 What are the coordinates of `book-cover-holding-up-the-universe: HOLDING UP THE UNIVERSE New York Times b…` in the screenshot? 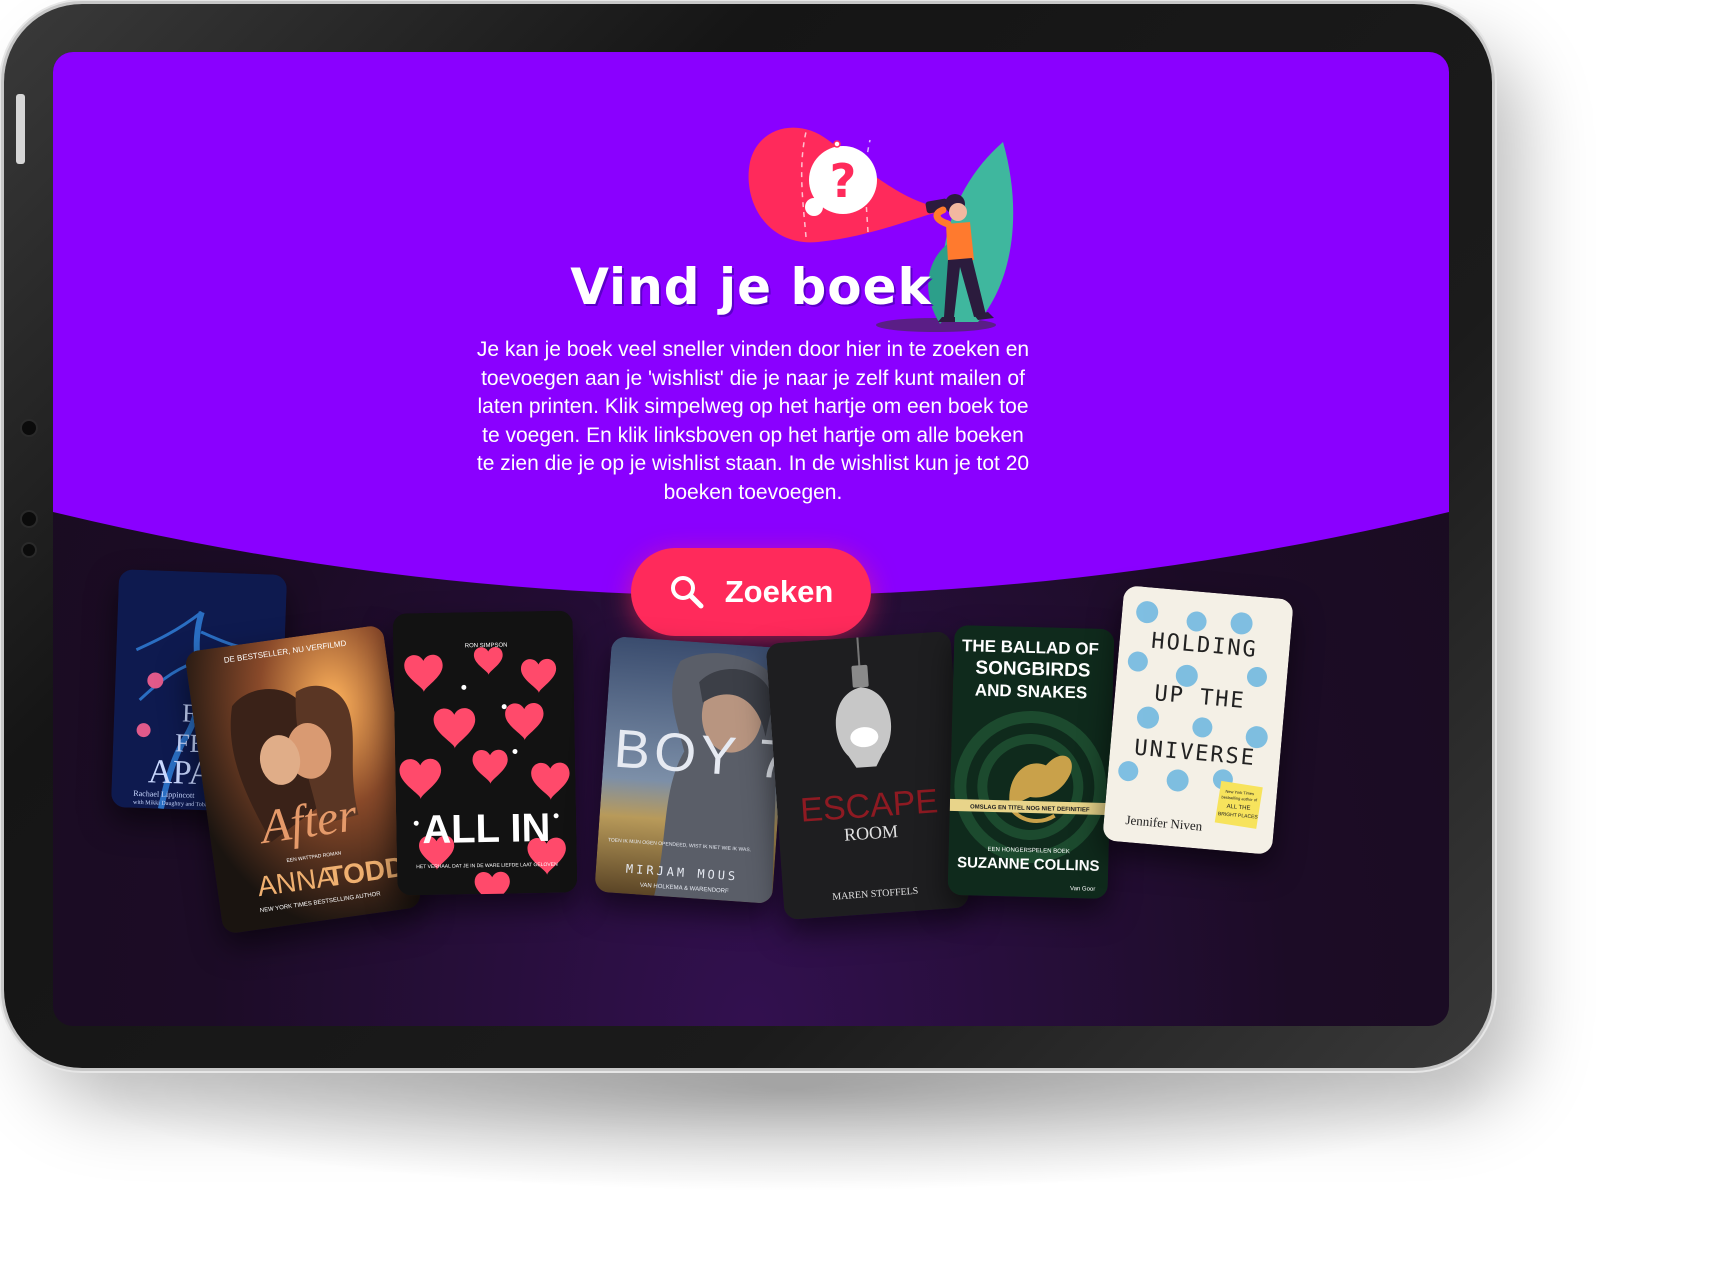 It's located at (1198, 720).